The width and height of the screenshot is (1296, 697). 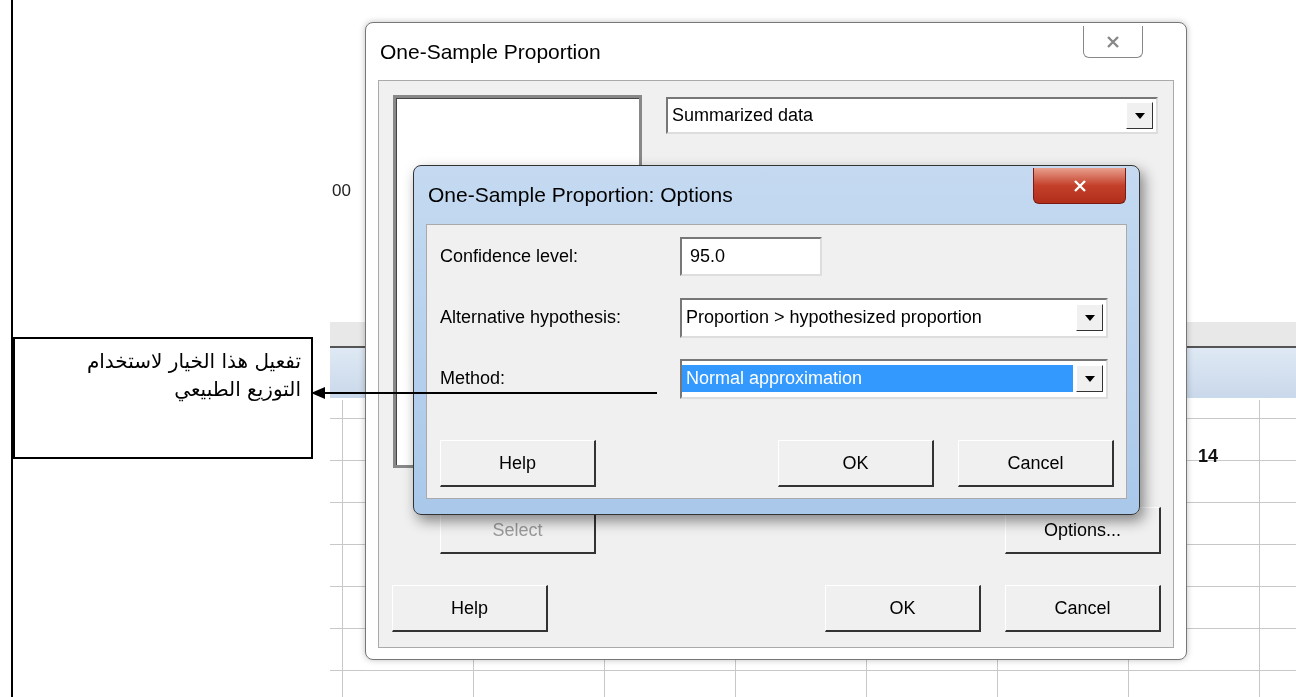 I want to click on cancel-button: Cancel, so click(x=1036, y=463).